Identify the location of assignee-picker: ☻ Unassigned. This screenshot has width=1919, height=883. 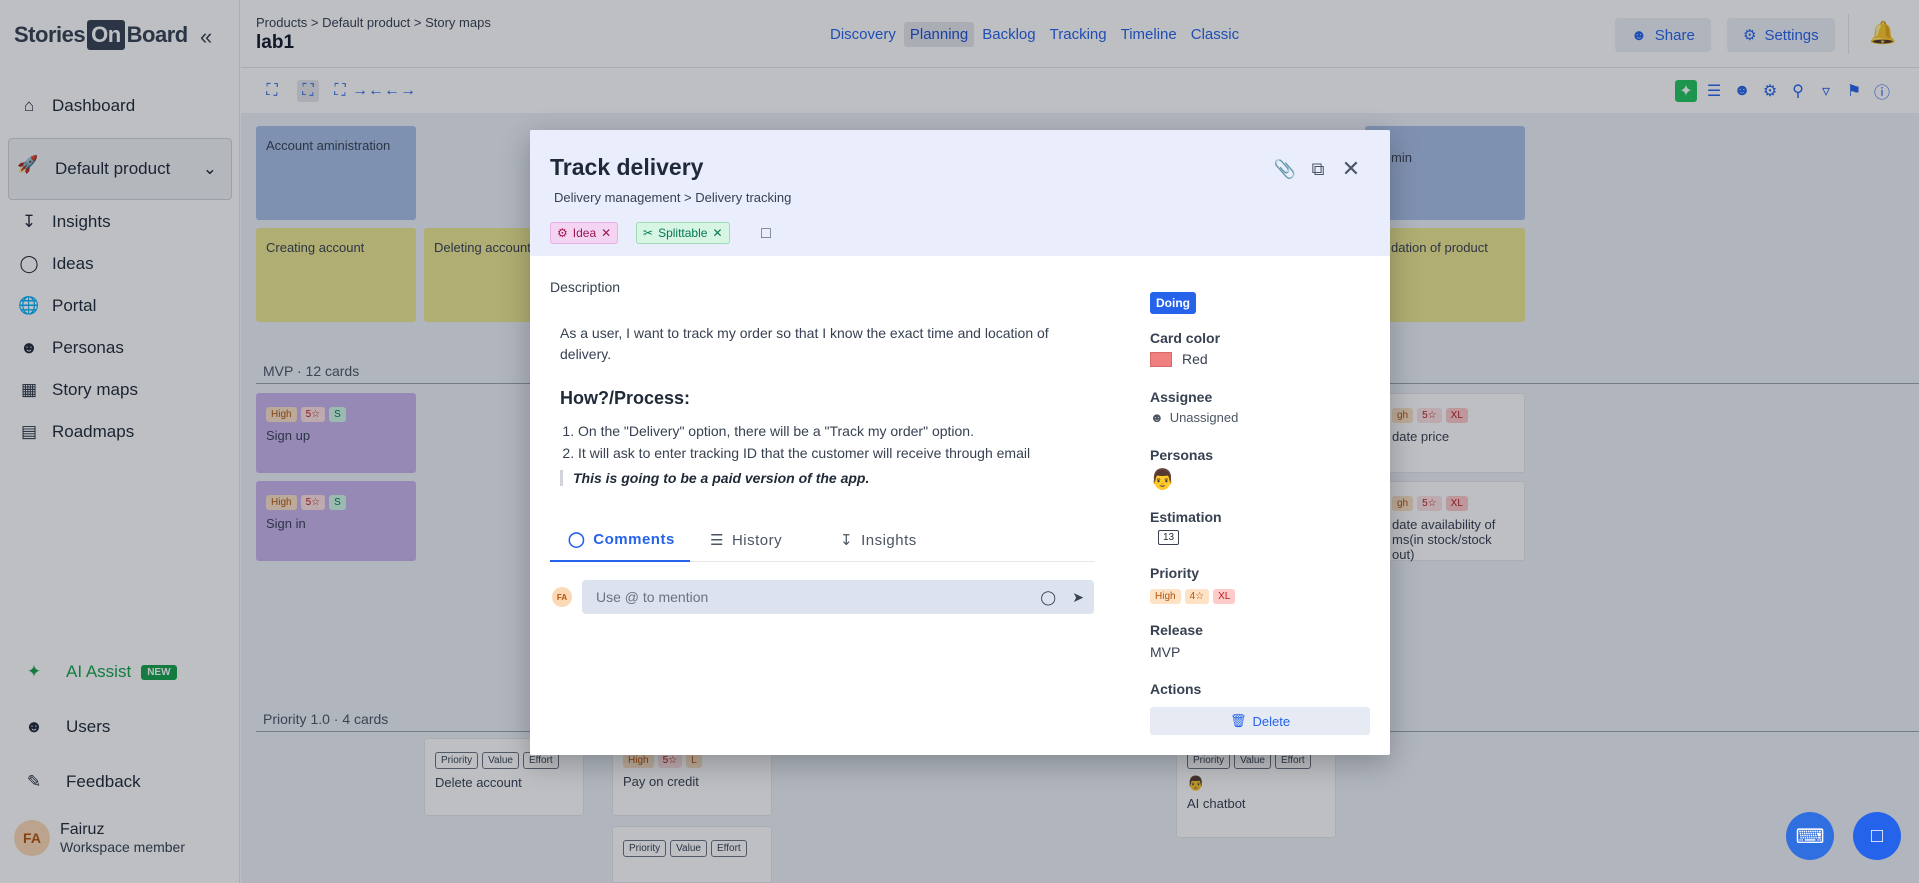
(1194, 417).